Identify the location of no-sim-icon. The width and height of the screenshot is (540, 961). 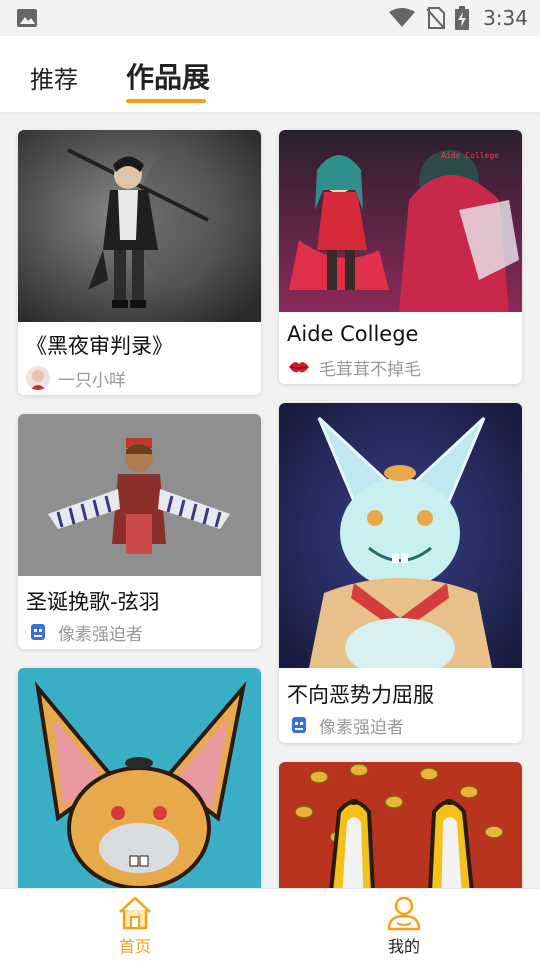
(436, 18).